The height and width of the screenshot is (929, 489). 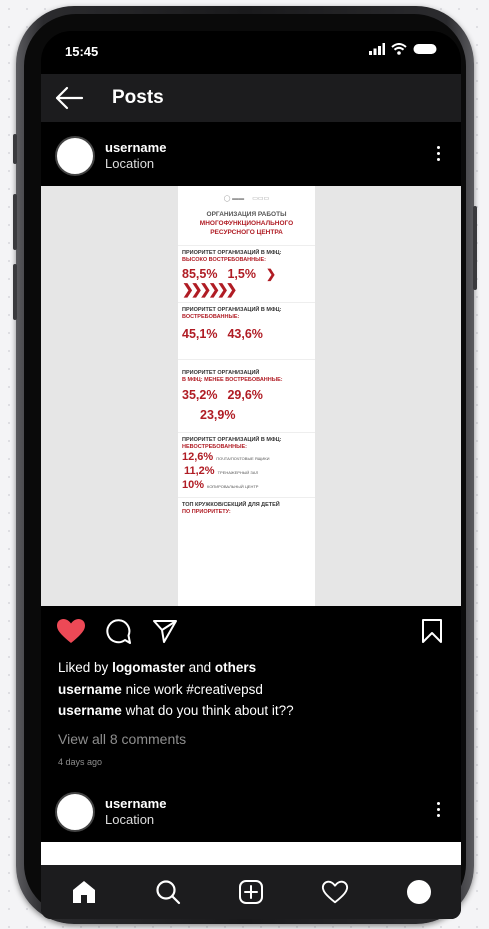 I want to click on search-icon, so click(x=168, y=892).